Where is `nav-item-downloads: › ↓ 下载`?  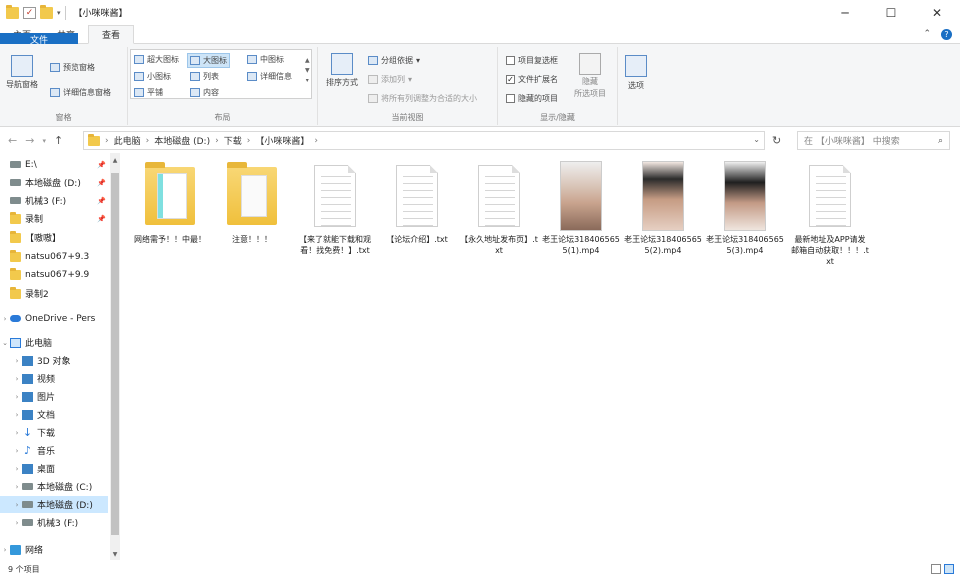 nav-item-downloads: › ↓ 下载 is located at coordinates (54, 432).